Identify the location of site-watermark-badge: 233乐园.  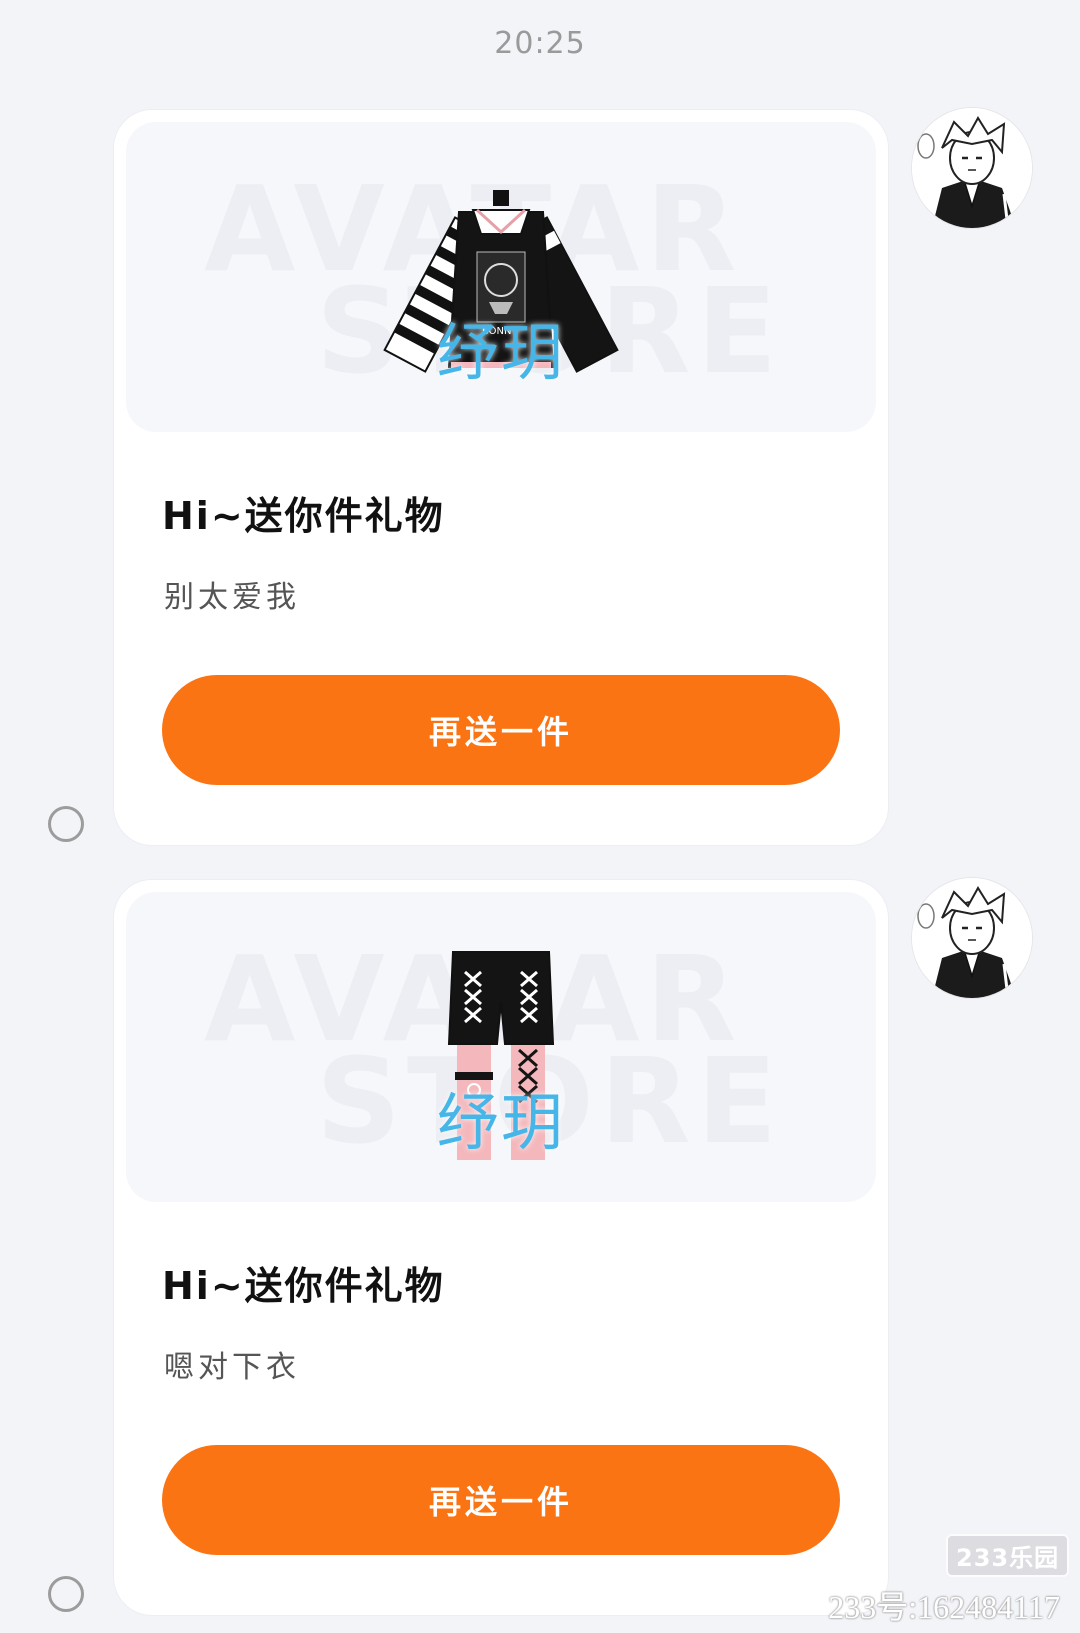
(1008, 1555).